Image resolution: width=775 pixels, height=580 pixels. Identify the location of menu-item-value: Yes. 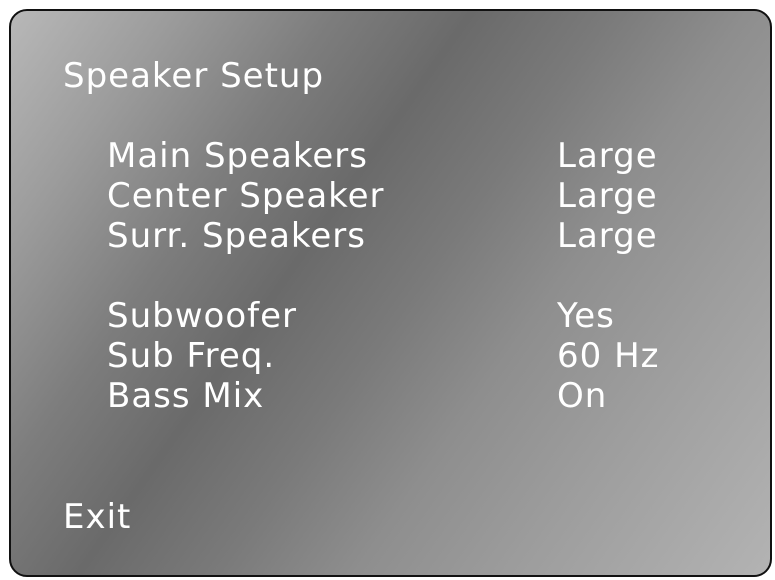
(586, 316).